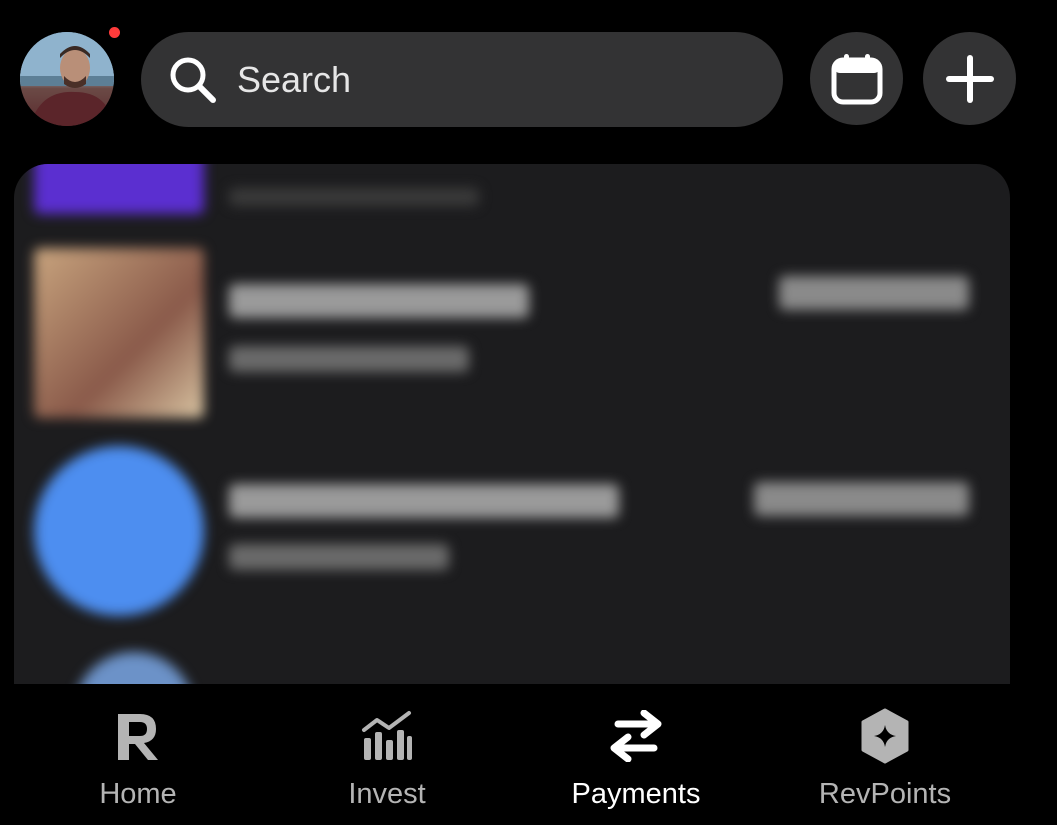 The height and width of the screenshot is (825, 1057). I want to click on nav-revpoints: RevPoints, so click(885, 758).